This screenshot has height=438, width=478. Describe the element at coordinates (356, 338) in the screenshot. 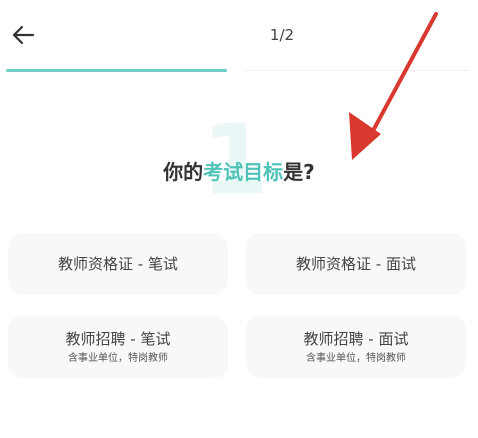

I see `option-title: 教师招聘 - 面试` at that location.